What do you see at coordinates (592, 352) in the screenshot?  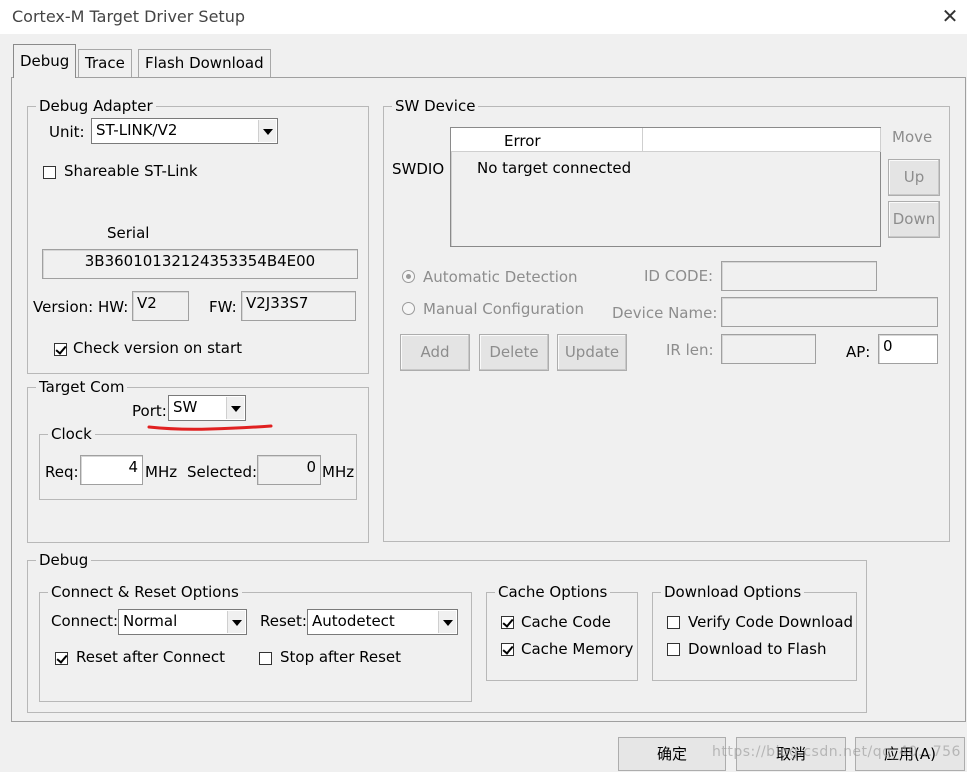 I see `update-button: Update` at bounding box center [592, 352].